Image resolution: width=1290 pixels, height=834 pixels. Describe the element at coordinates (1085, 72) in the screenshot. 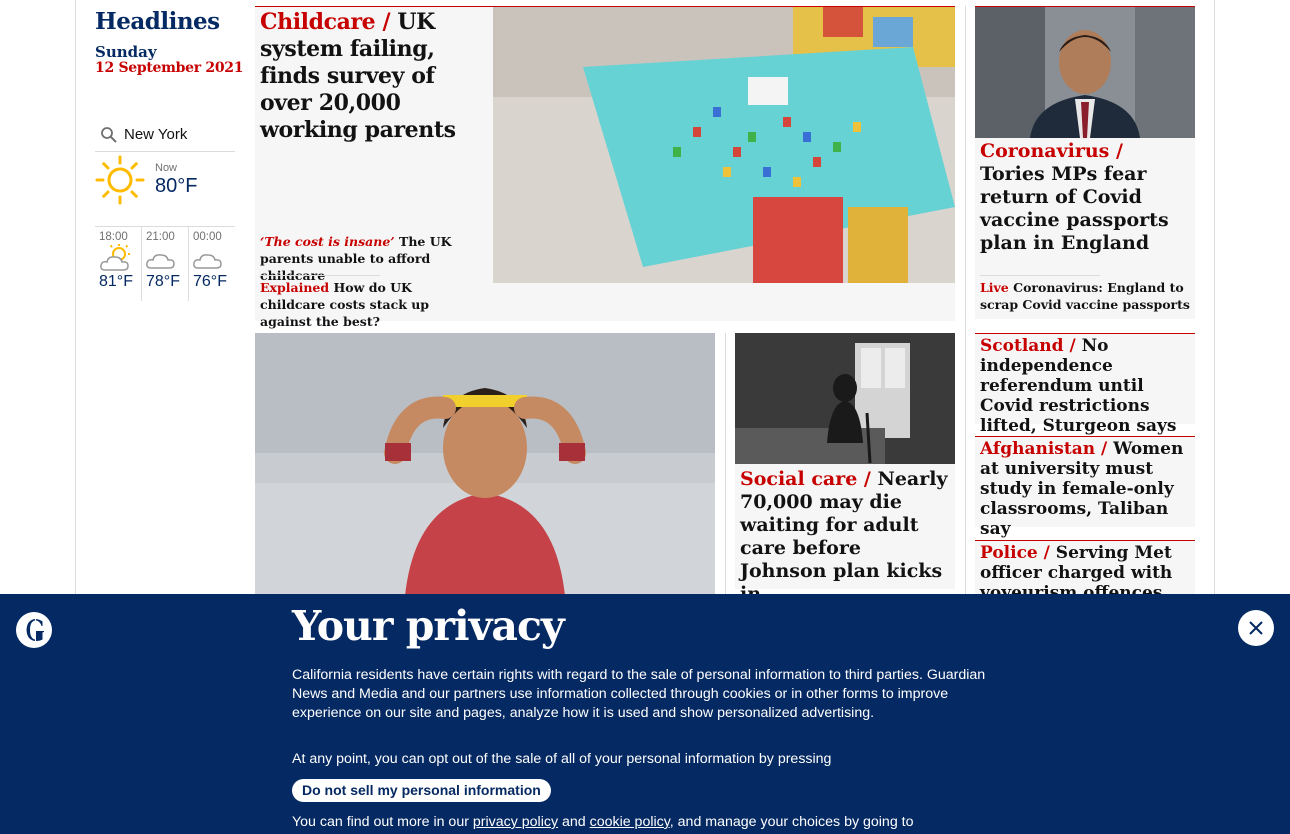

I see `story-image-politician` at that location.